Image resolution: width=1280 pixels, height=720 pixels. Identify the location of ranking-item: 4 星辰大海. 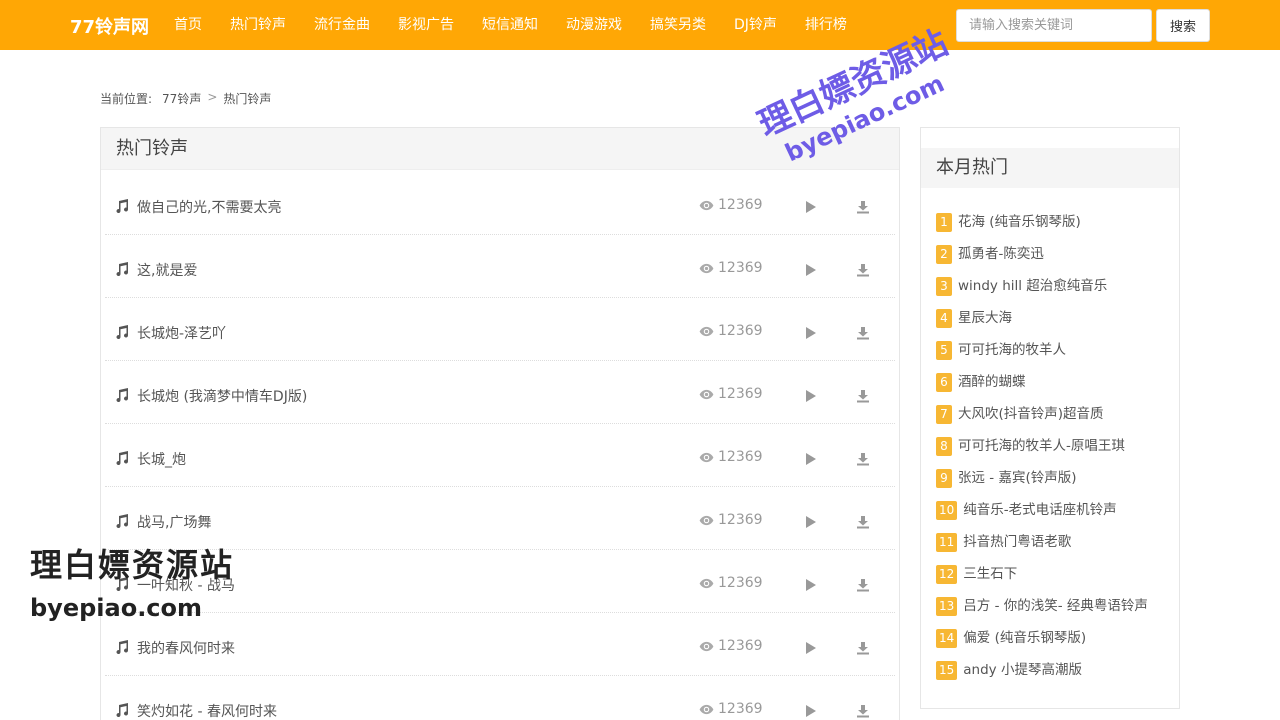
(1056, 325).